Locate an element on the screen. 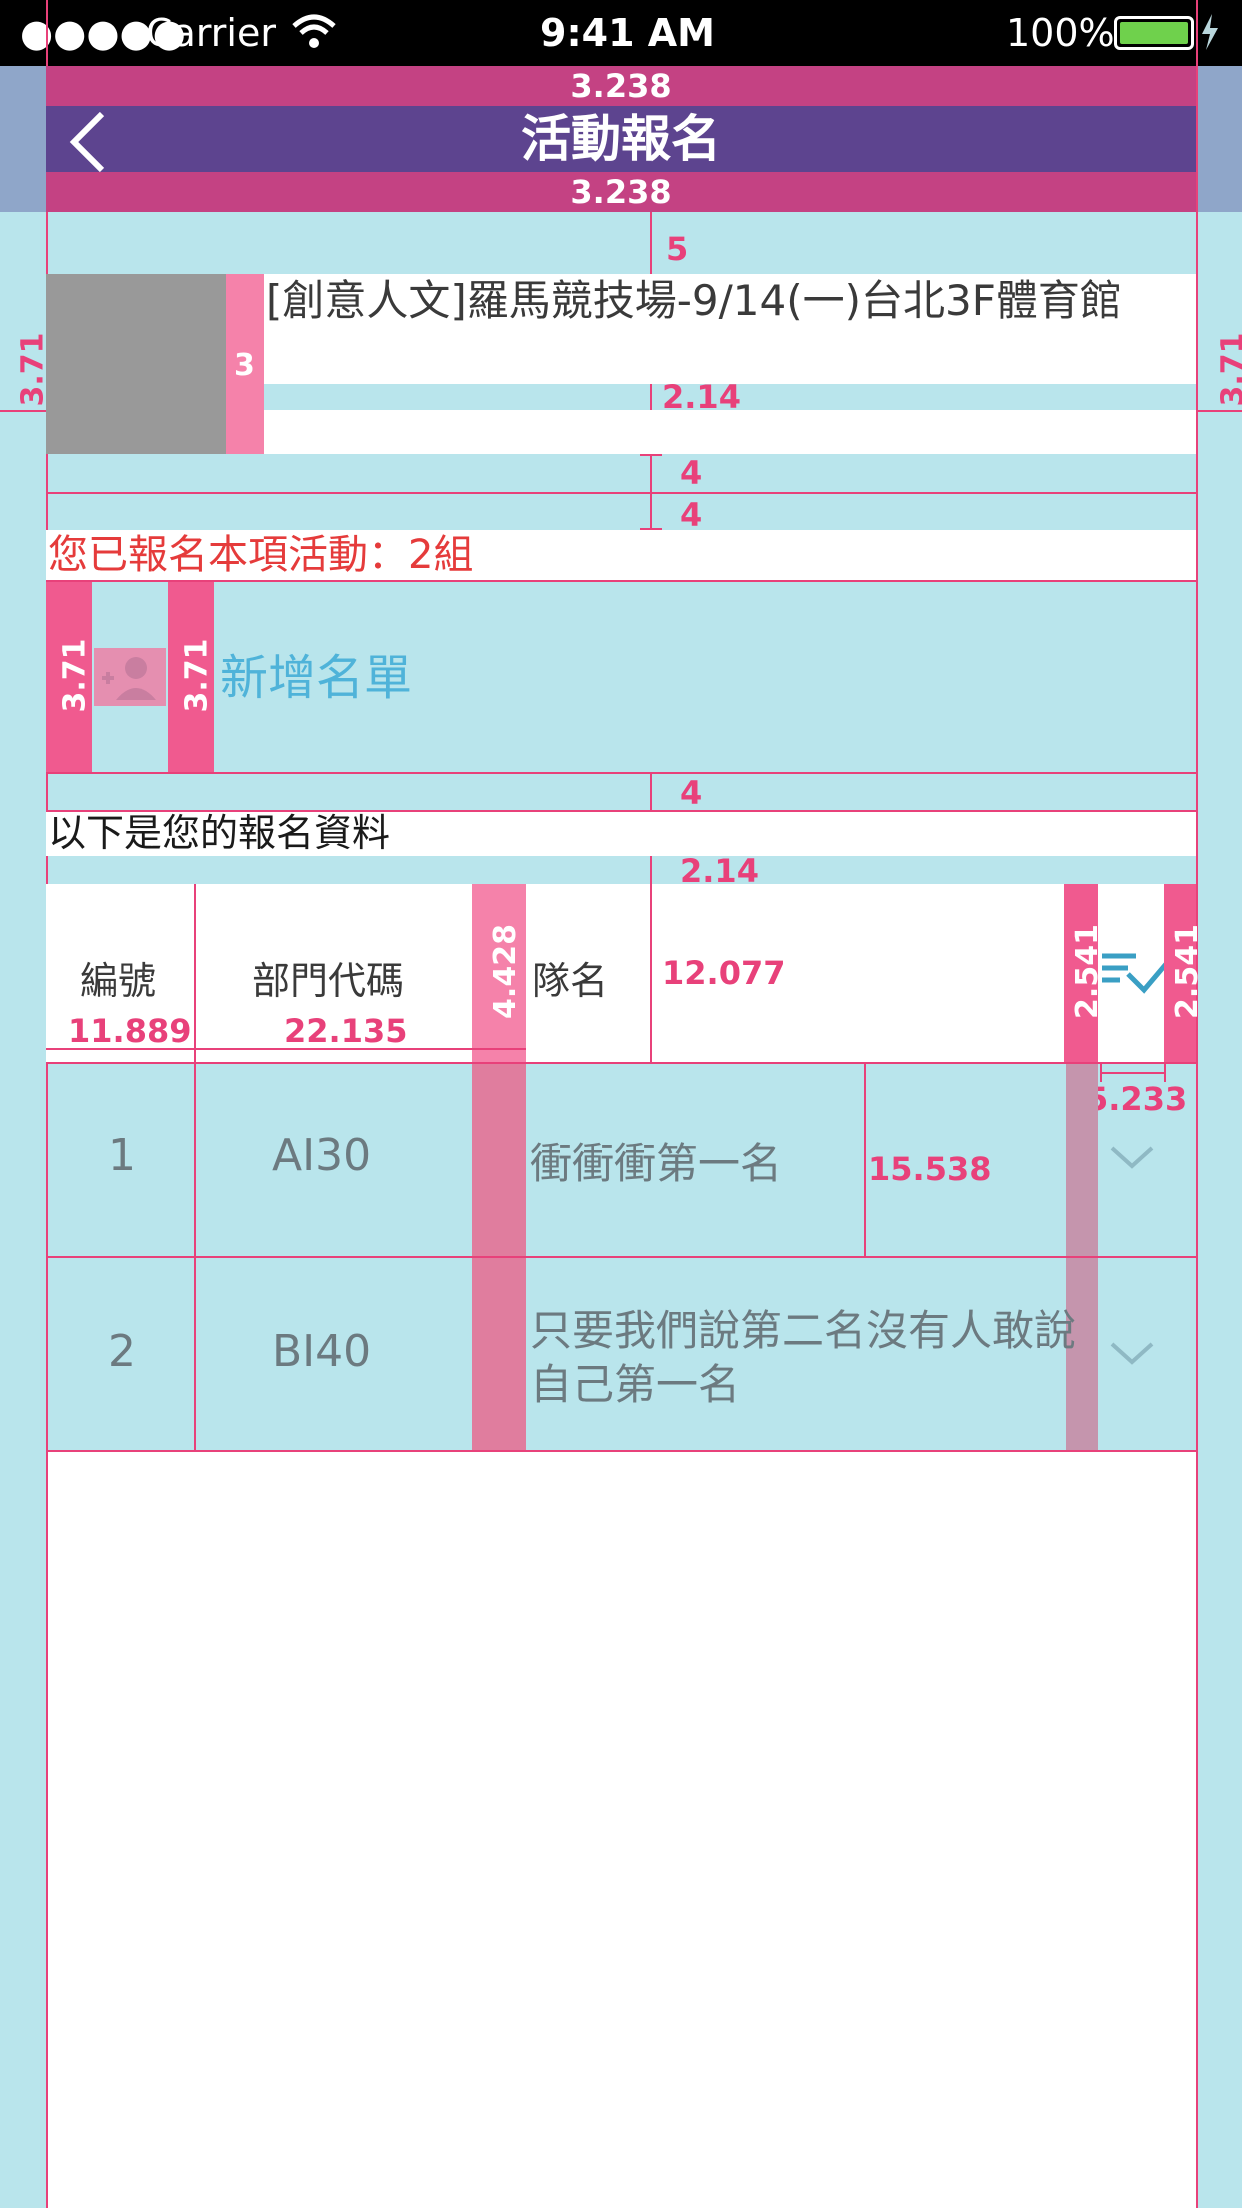  header-department: 部門代碼 is located at coordinates (328, 981).